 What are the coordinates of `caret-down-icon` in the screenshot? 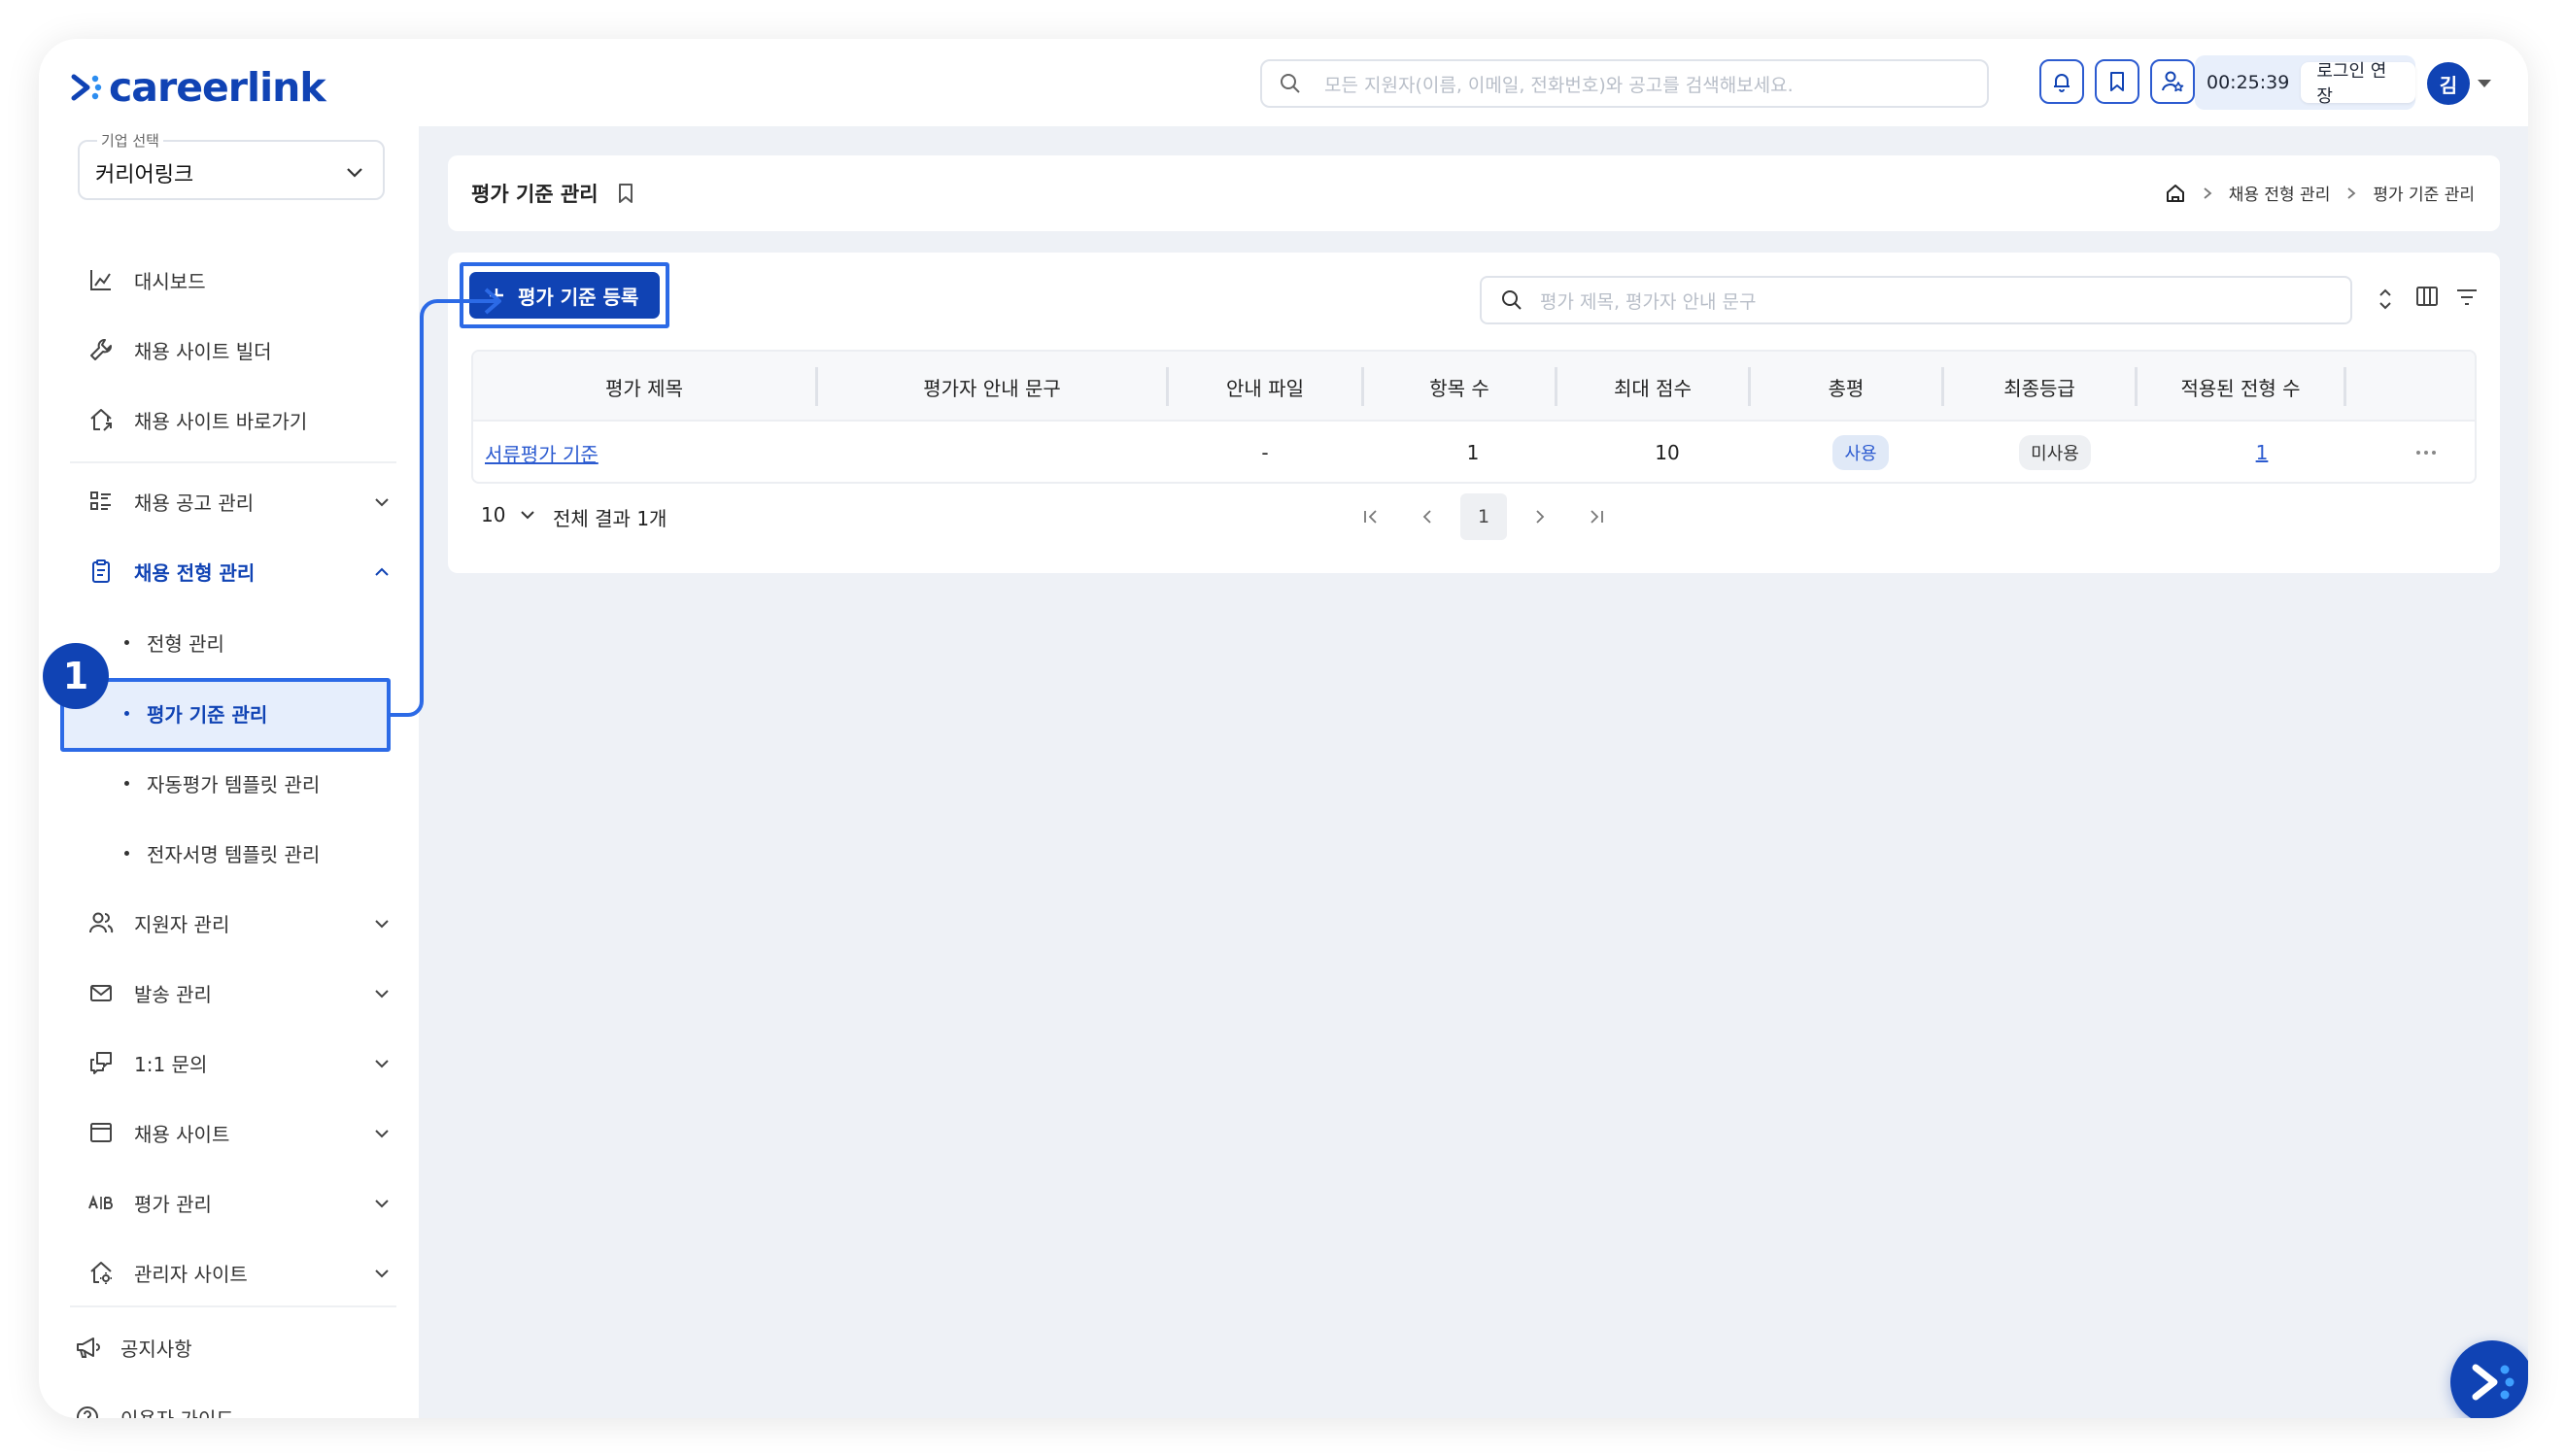 It's located at (2485, 83).